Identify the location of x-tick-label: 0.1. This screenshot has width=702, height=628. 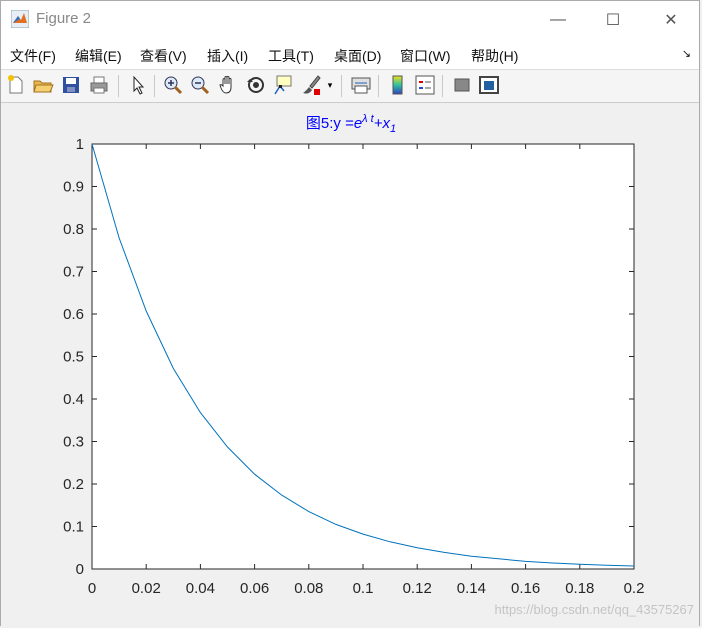
(363, 588).